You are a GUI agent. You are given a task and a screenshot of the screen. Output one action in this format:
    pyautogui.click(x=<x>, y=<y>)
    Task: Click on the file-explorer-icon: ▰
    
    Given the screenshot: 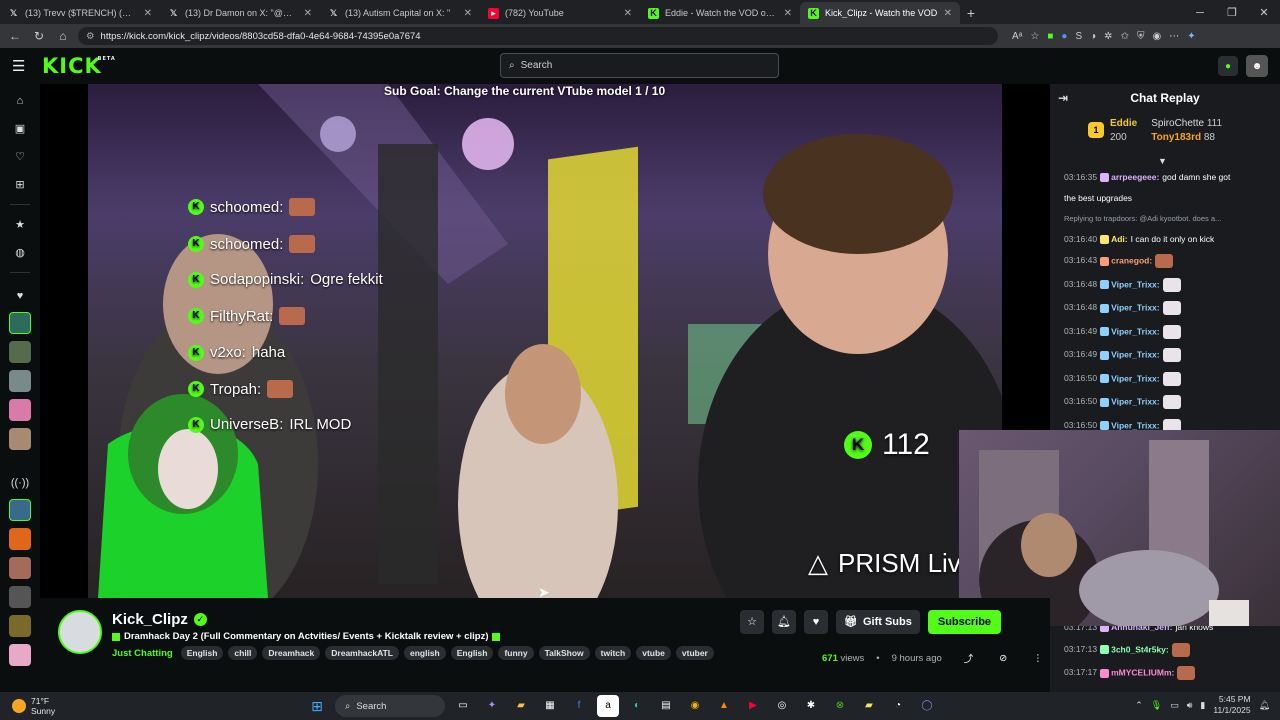 What is the action you would take?
    pyautogui.click(x=521, y=706)
    